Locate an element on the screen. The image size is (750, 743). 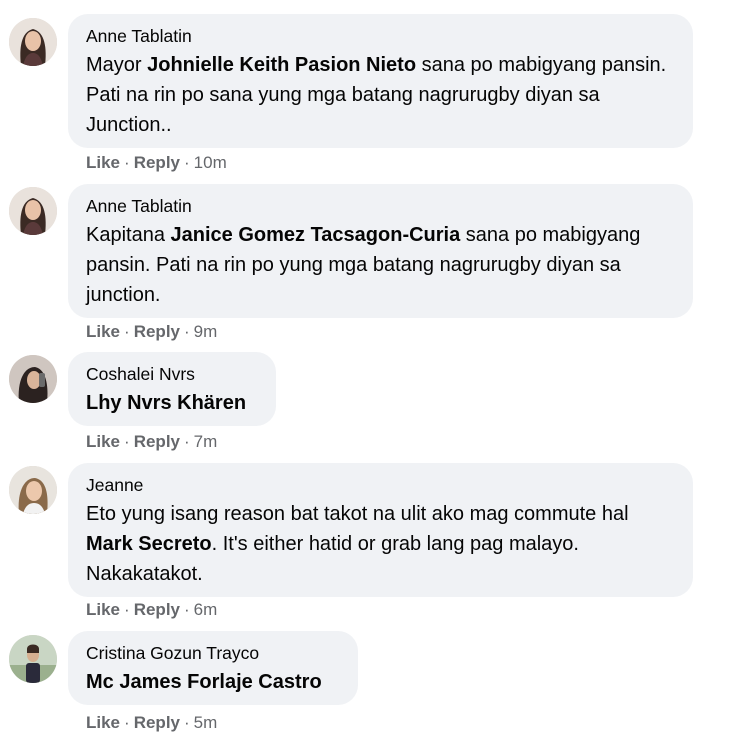
woman-blonde-avatar-icon is located at coordinates (33, 490).